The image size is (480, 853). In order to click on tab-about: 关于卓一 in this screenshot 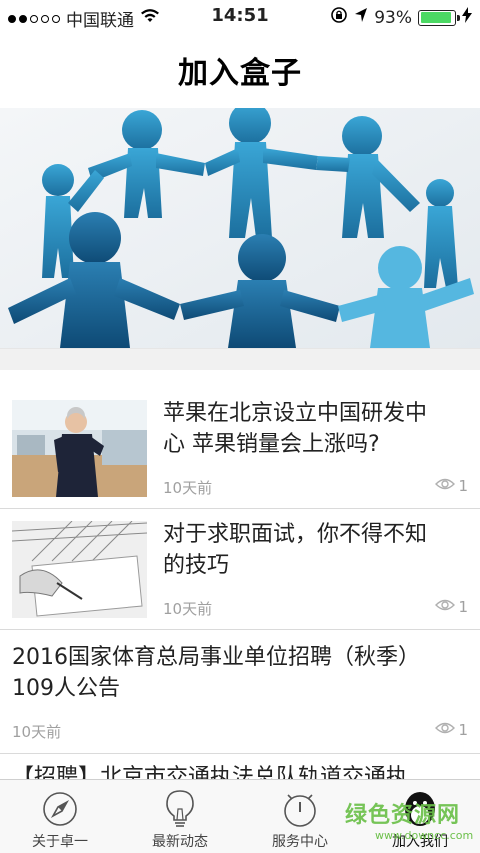, I will do `click(60, 816)`.